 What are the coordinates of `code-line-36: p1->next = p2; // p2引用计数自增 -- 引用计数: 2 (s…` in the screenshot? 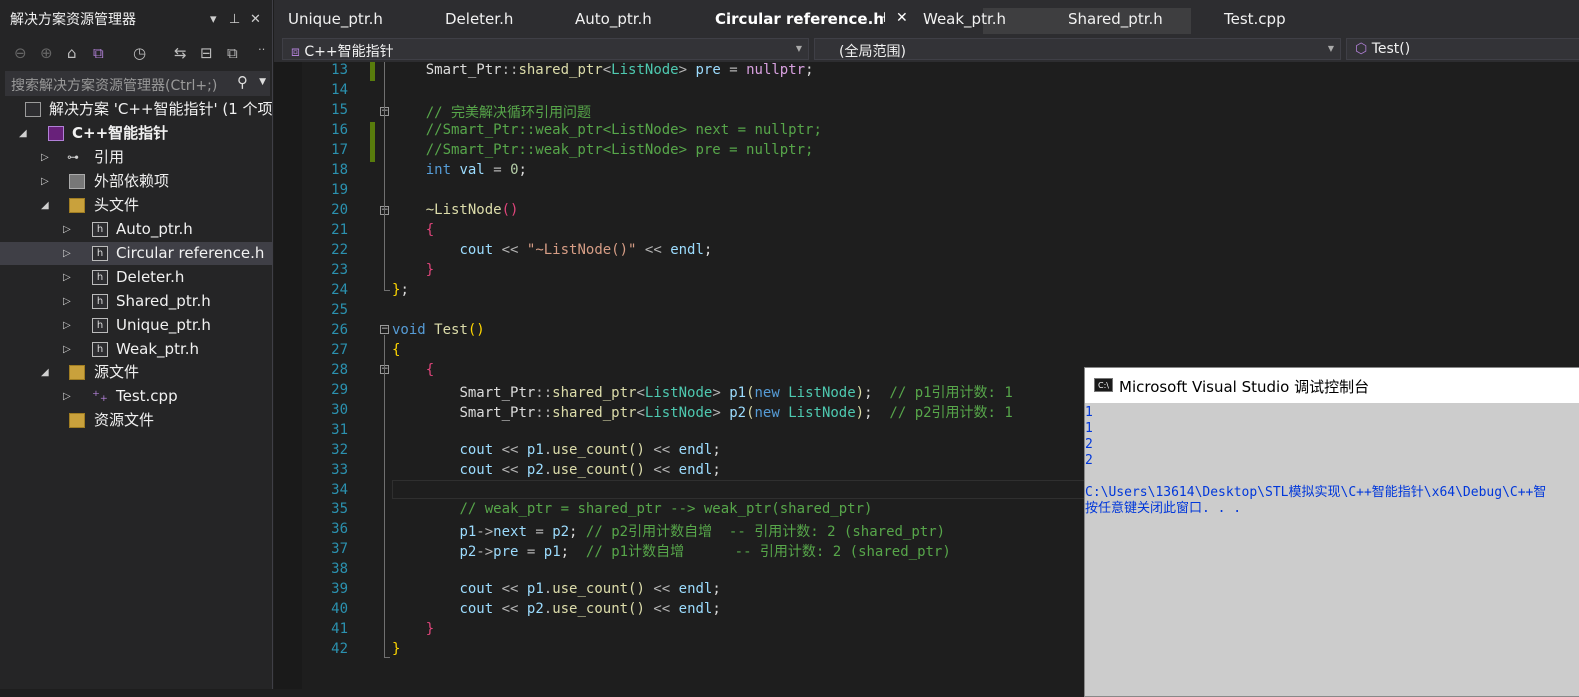 It's located at (702, 532).